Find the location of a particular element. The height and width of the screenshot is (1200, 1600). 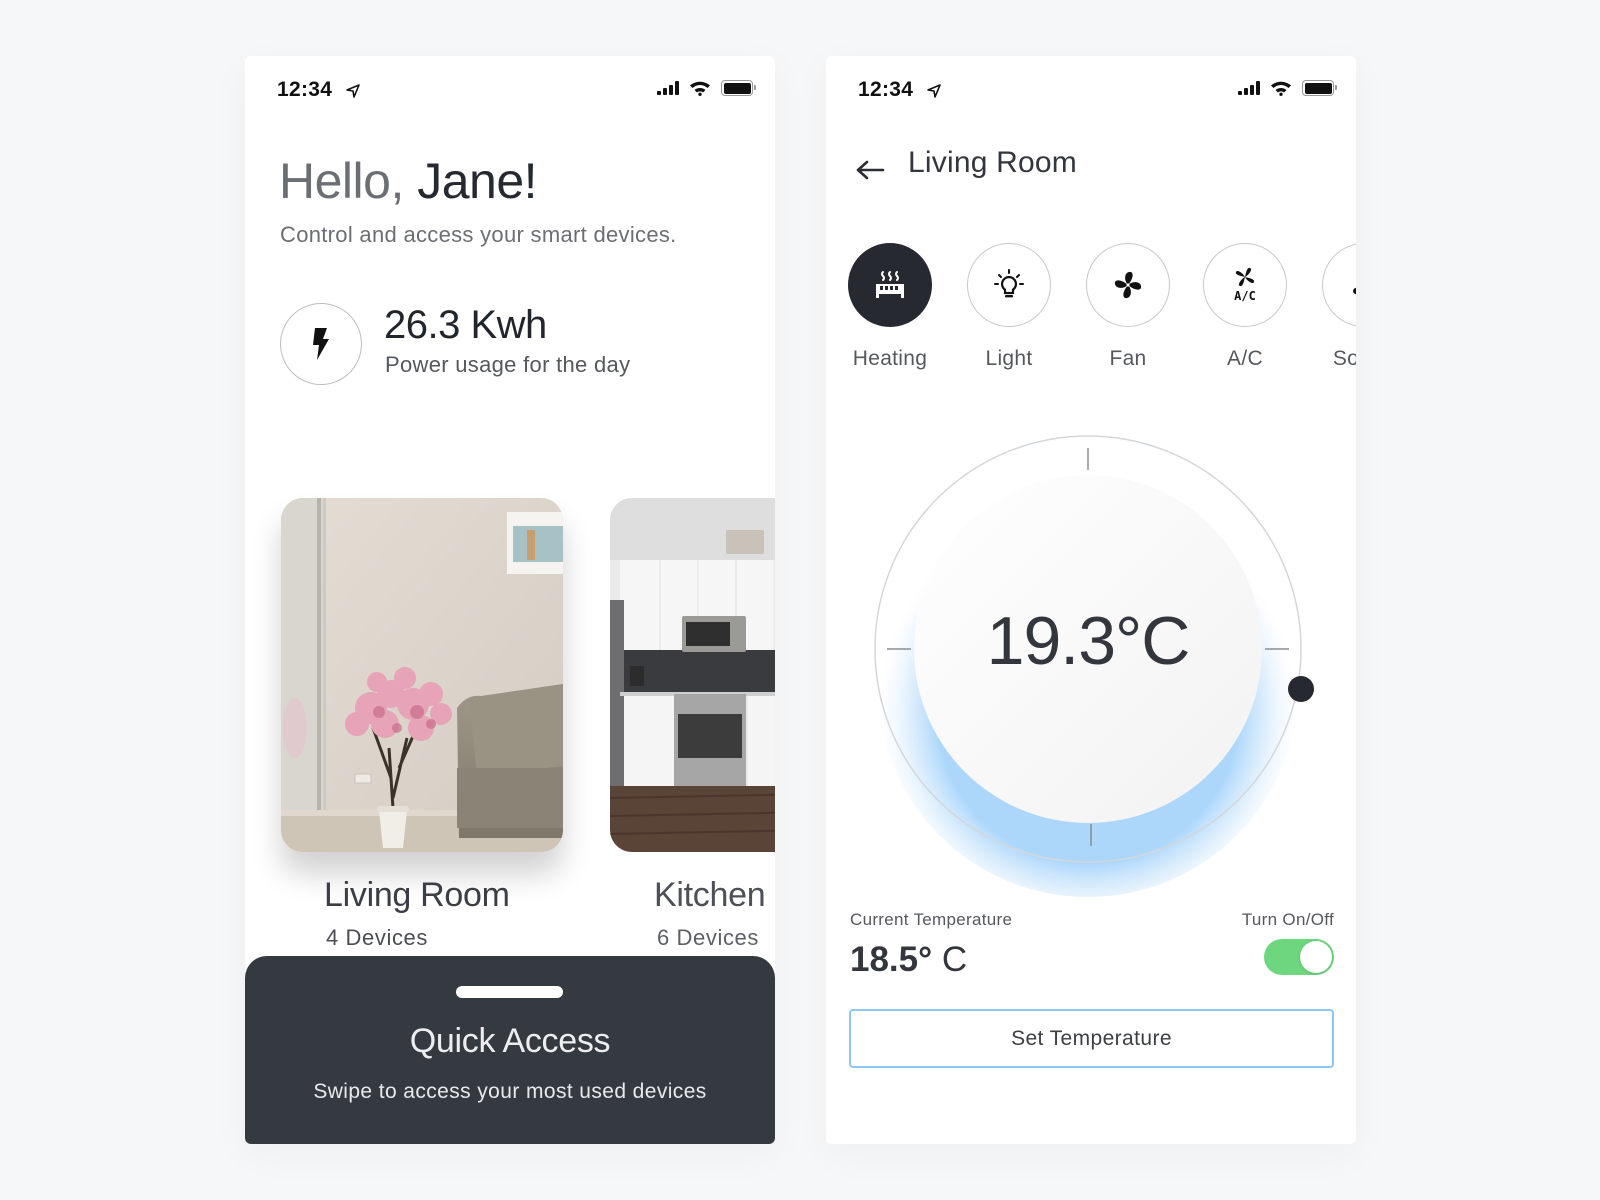

toggle-knob is located at coordinates (1316, 957).